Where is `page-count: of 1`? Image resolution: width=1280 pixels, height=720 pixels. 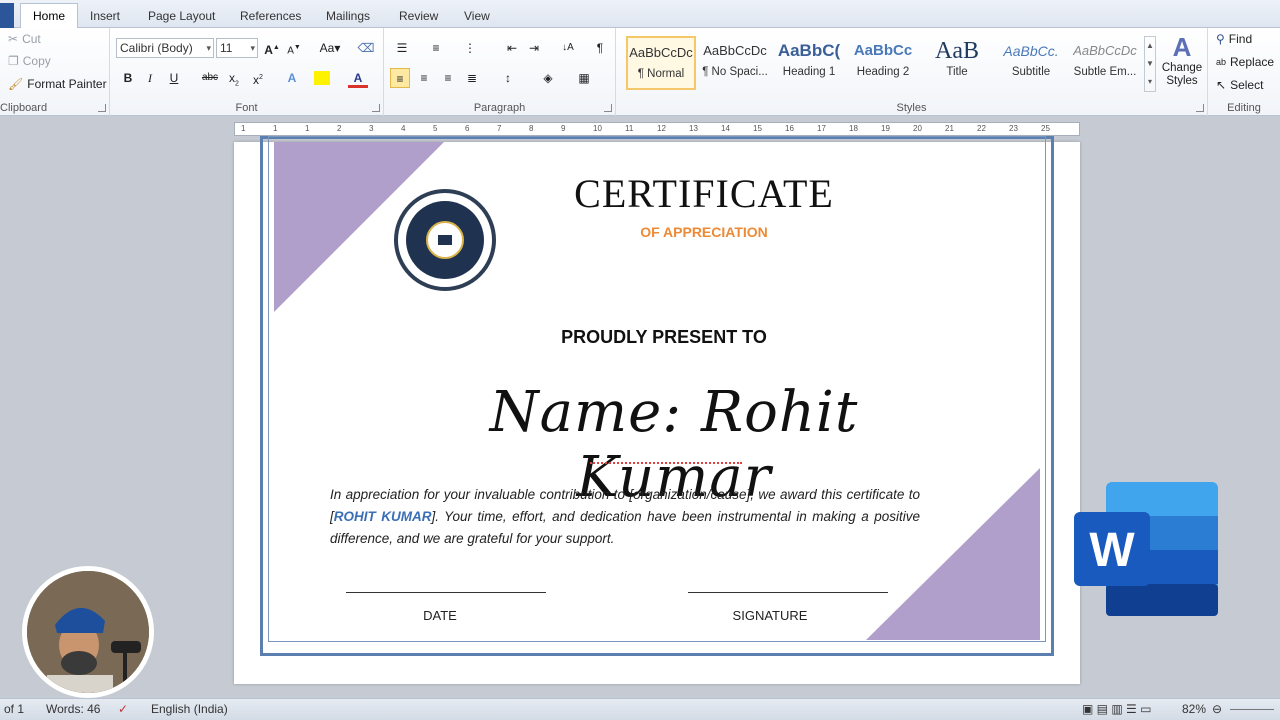
page-count: of 1 is located at coordinates (14, 709).